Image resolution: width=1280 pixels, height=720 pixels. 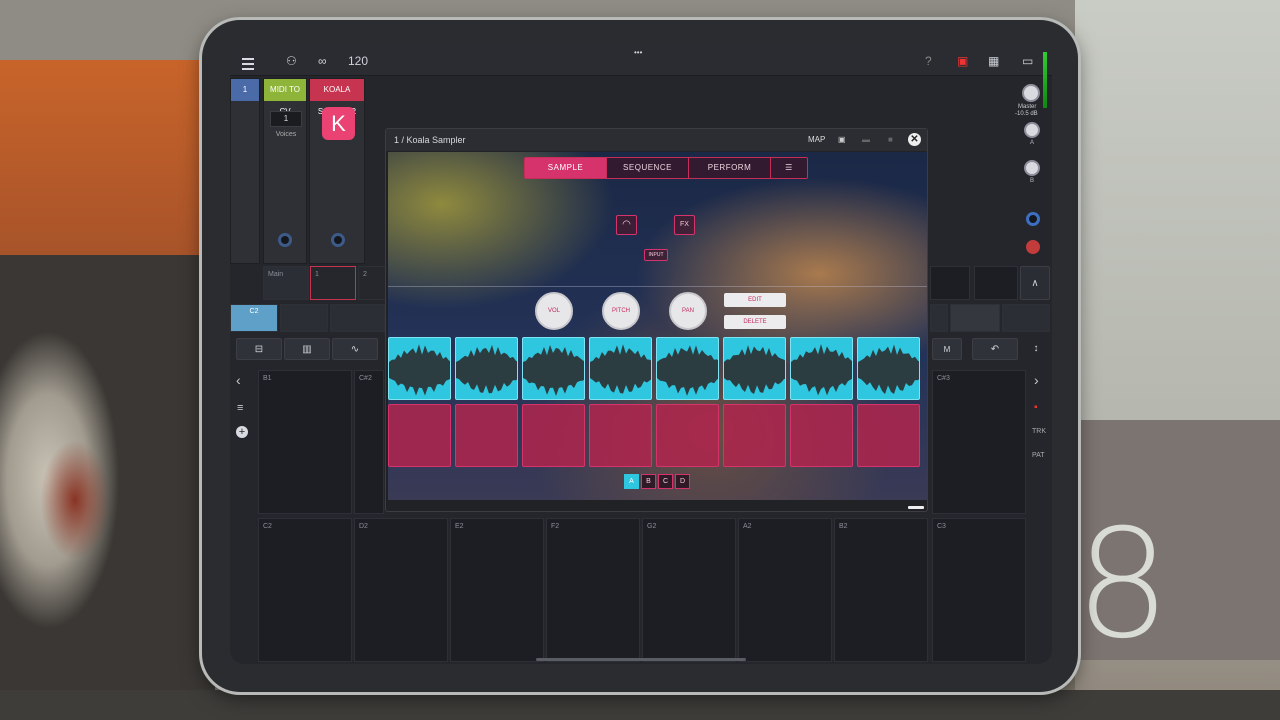 I want to click on track-number-column: 1, so click(x=245, y=171).